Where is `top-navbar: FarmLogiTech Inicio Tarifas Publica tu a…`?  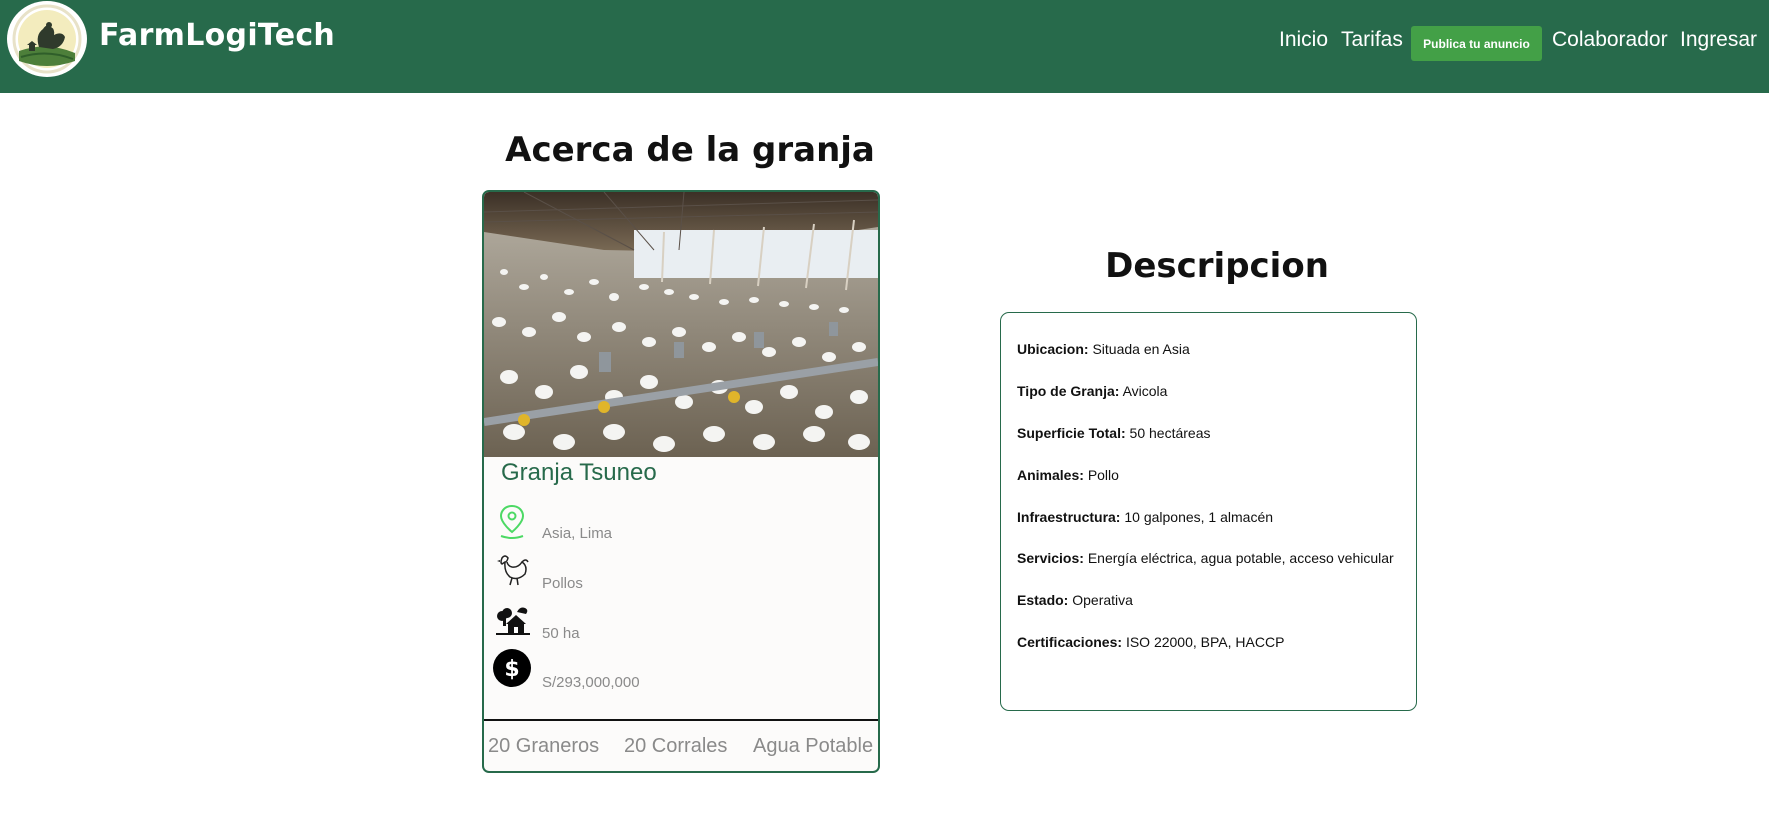
top-navbar: FarmLogiTech Inicio Tarifas Publica tu a… is located at coordinates (884, 46).